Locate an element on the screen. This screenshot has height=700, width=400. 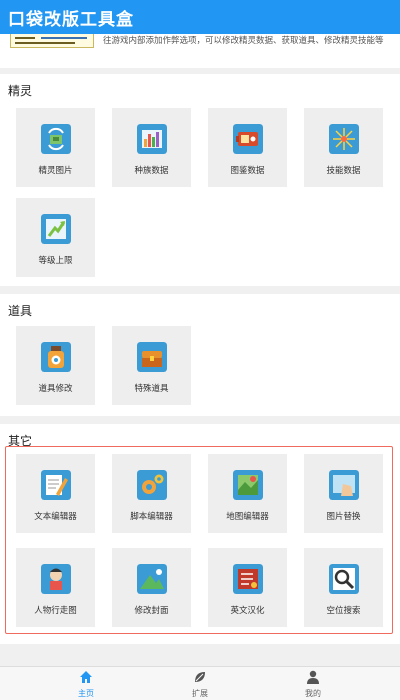
nav-label: 主页 is located at coordinates (86, 693).